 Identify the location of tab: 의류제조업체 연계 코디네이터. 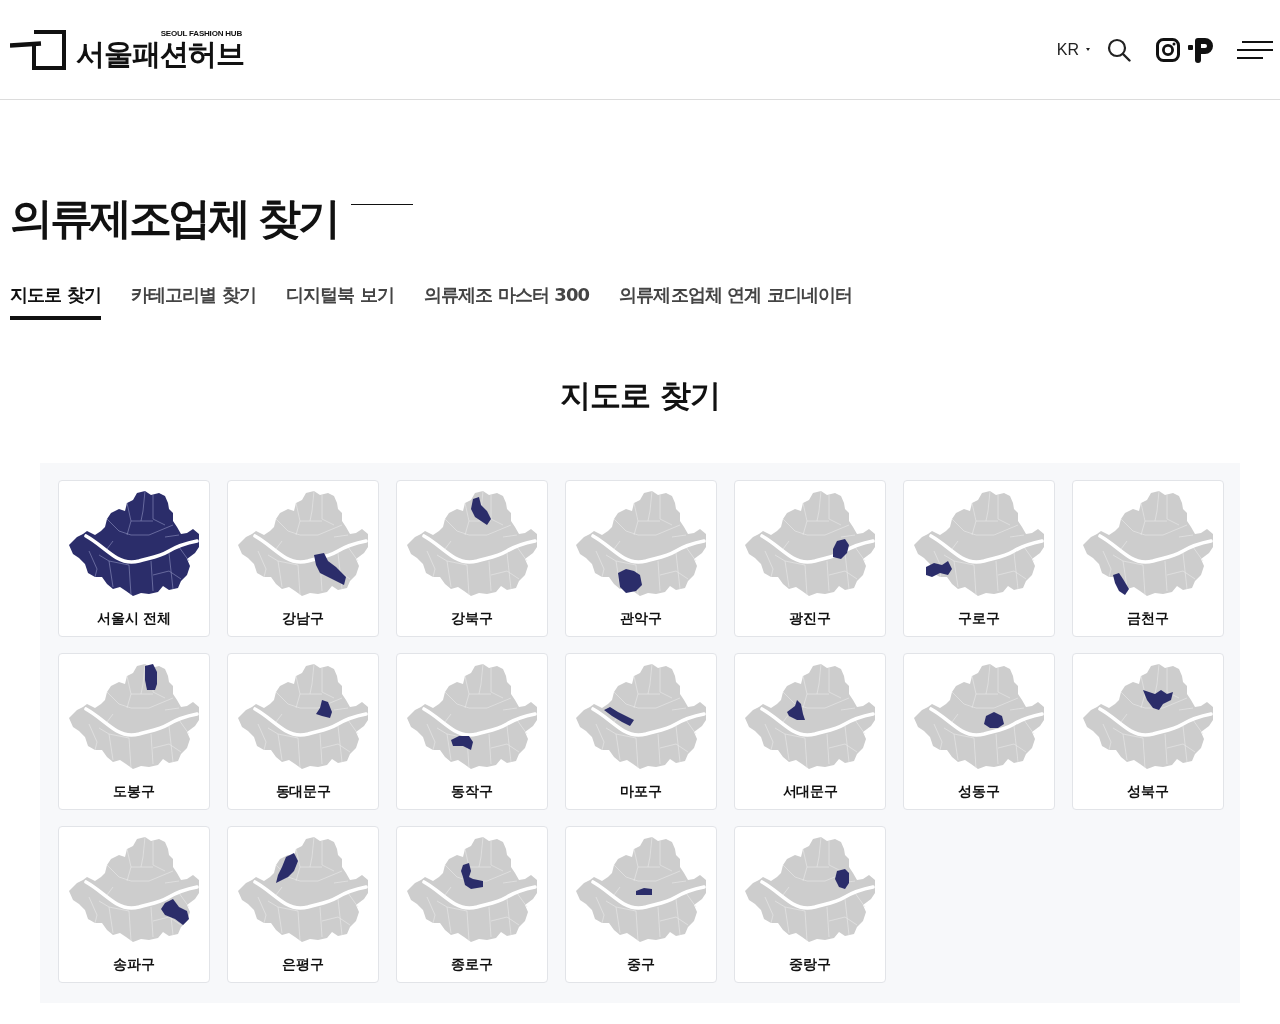
(736, 301).